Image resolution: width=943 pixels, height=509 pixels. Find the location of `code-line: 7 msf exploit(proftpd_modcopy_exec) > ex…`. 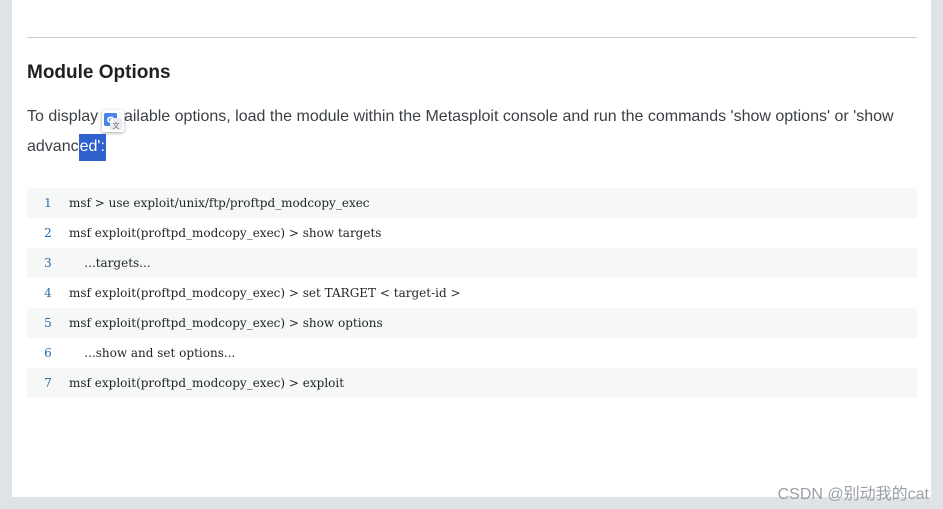

code-line: 7 msf exploit(proftpd_modcopy_exec) > ex… is located at coordinates (472, 383).